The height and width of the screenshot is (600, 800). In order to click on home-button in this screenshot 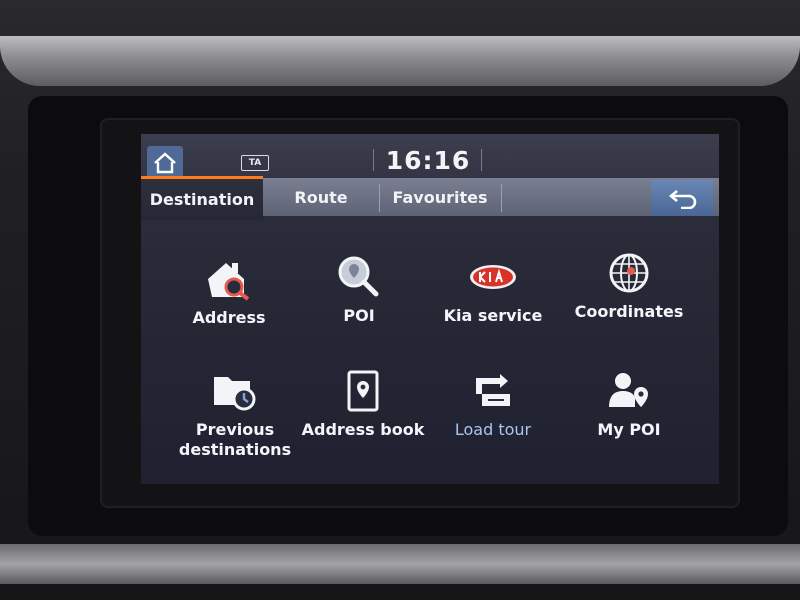, I will do `click(165, 163)`.